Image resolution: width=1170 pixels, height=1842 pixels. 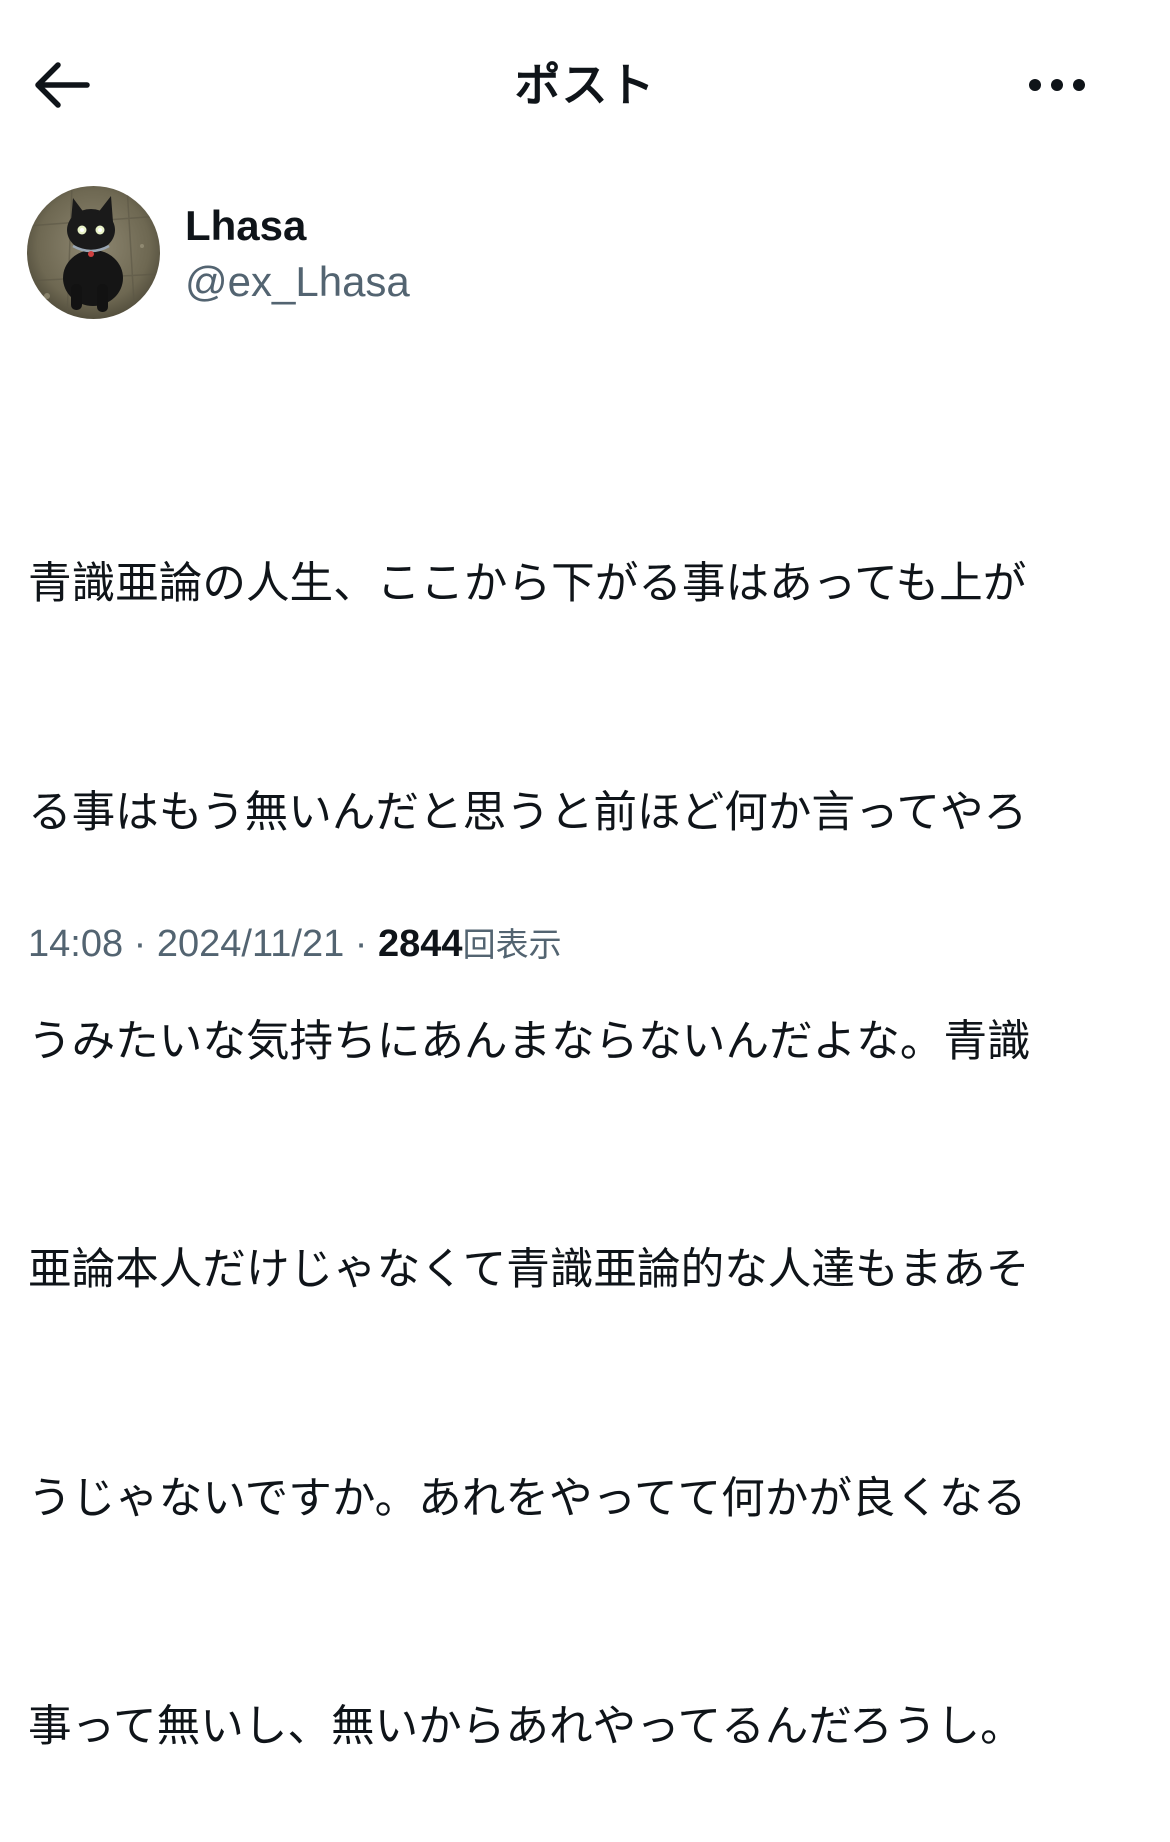 What do you see at coordinates (250, 944) in the screenshot?
I see `tweet-date: 2024/11/21` at bounding box center [250, 944].